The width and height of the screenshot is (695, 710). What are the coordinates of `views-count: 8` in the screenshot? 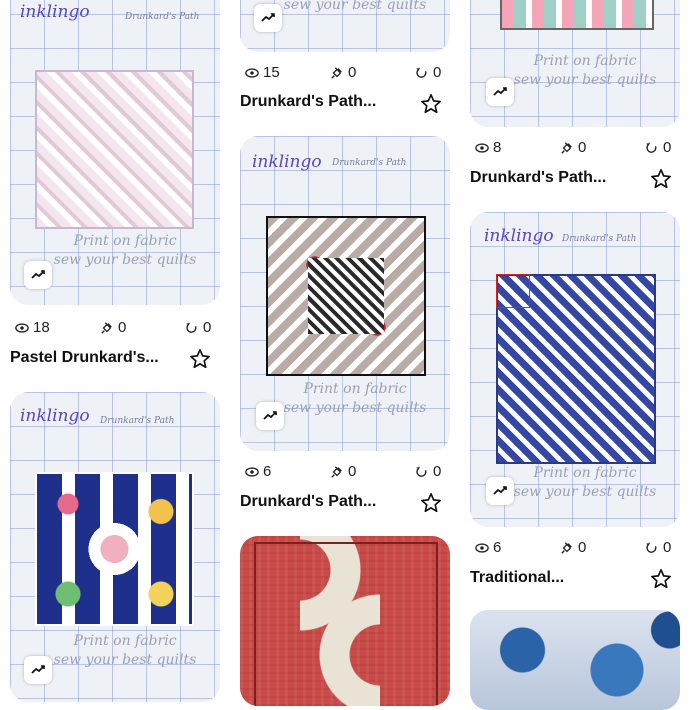 It's located at (497, 147).